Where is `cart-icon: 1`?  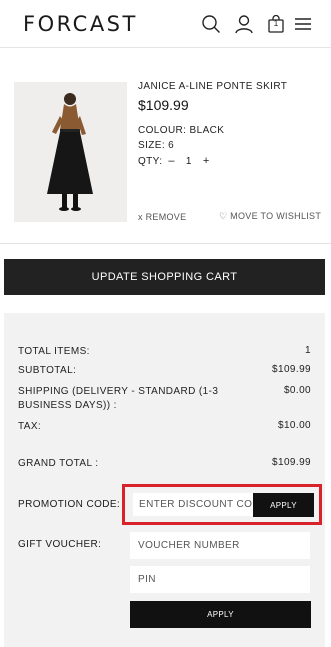 cart-icon: 1 is located at coordinates (276, 24).